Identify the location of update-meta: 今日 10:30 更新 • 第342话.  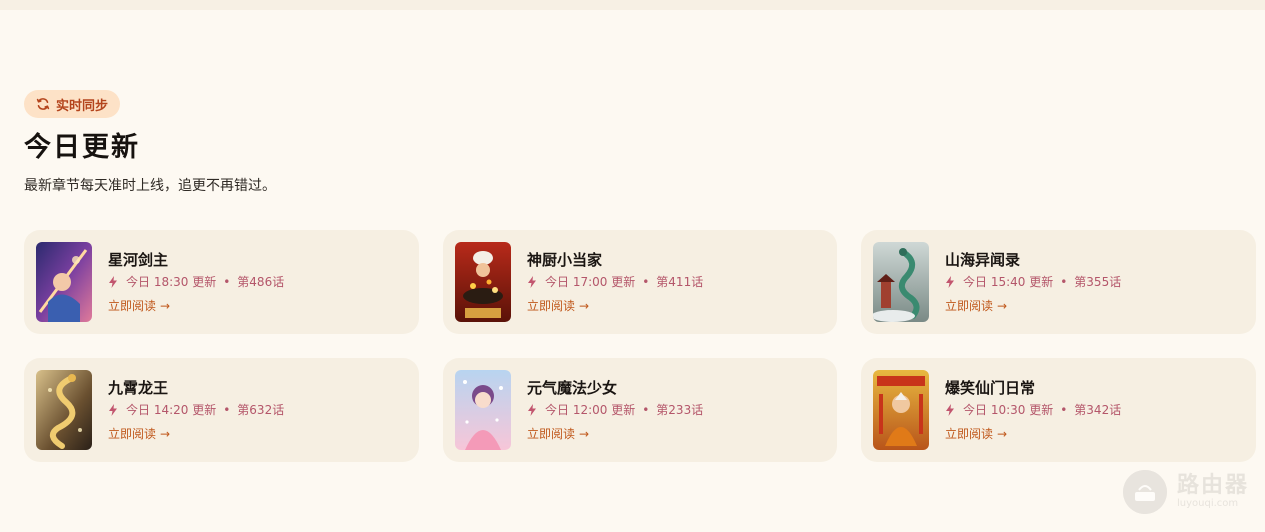
(1033, 410).